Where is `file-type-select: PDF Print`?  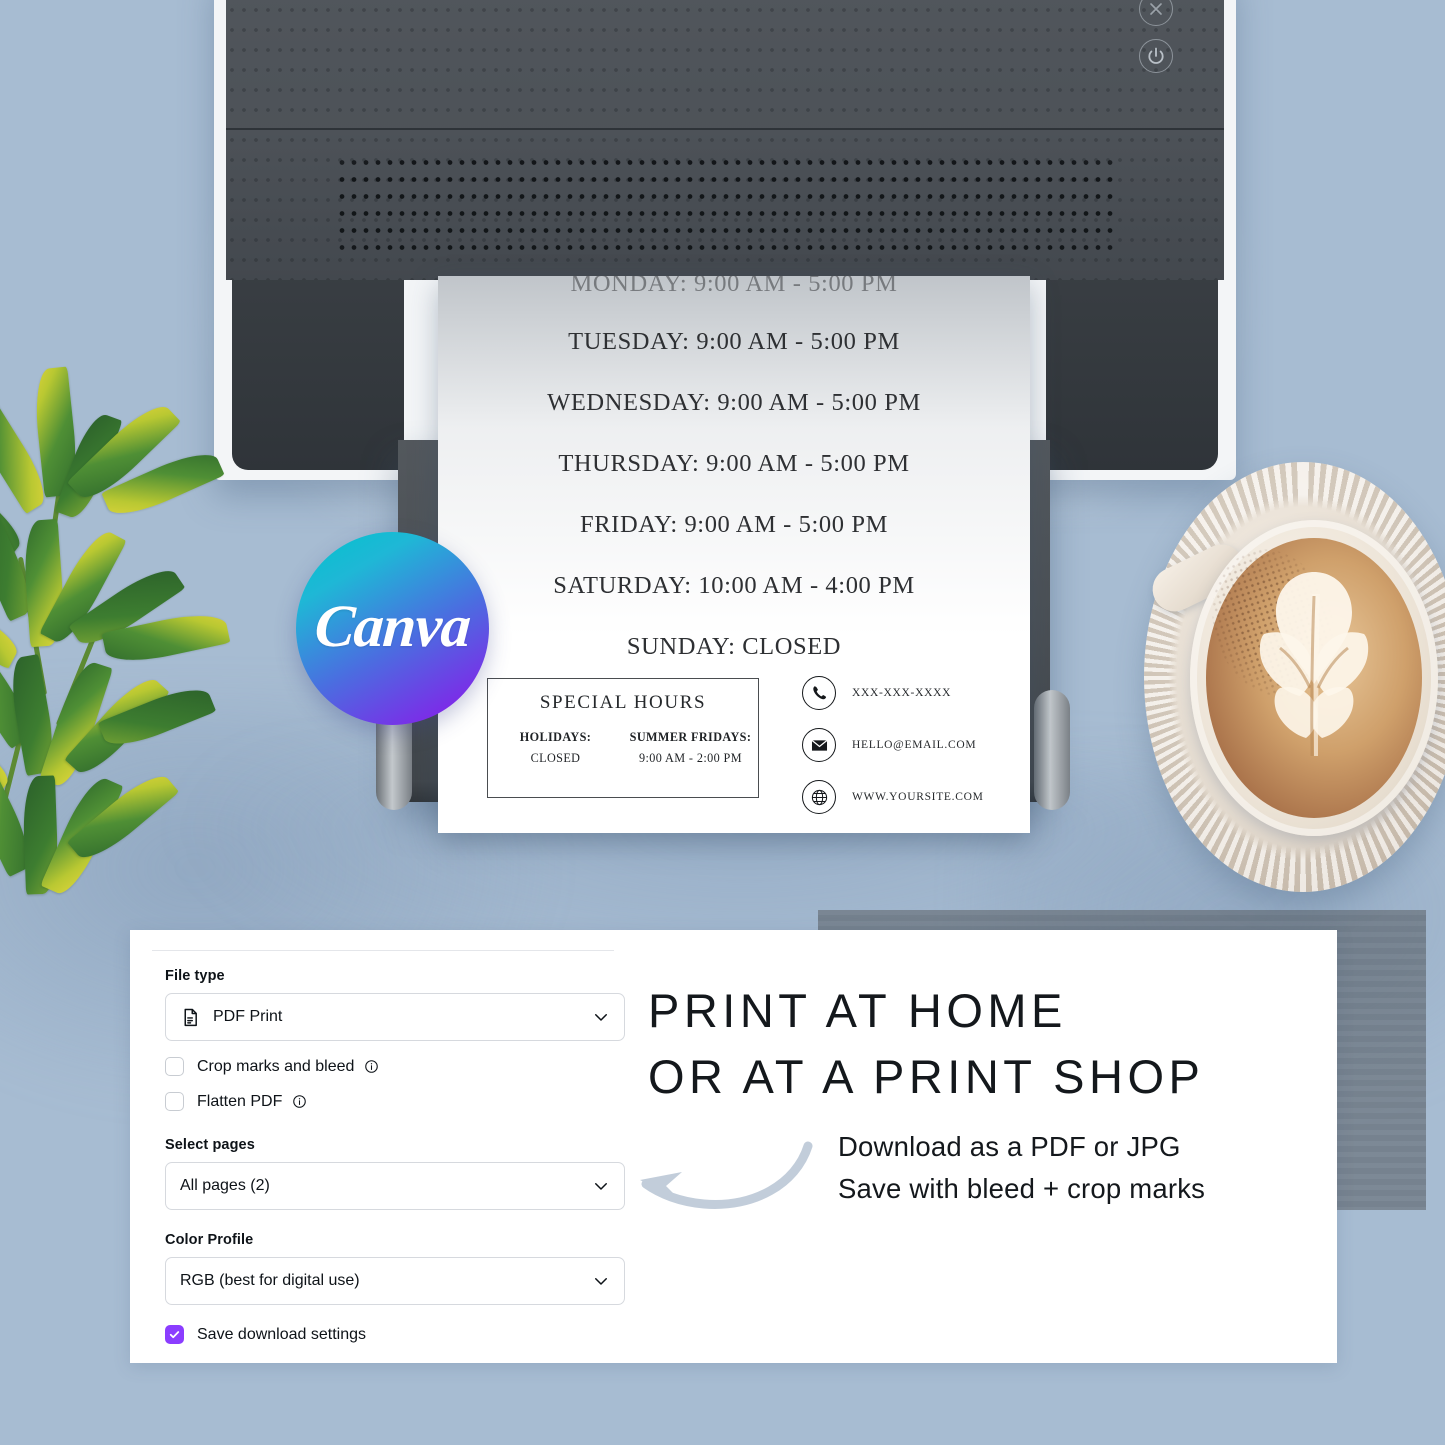
file-type-select: PDF Print is located at coordinates (395, 1017).